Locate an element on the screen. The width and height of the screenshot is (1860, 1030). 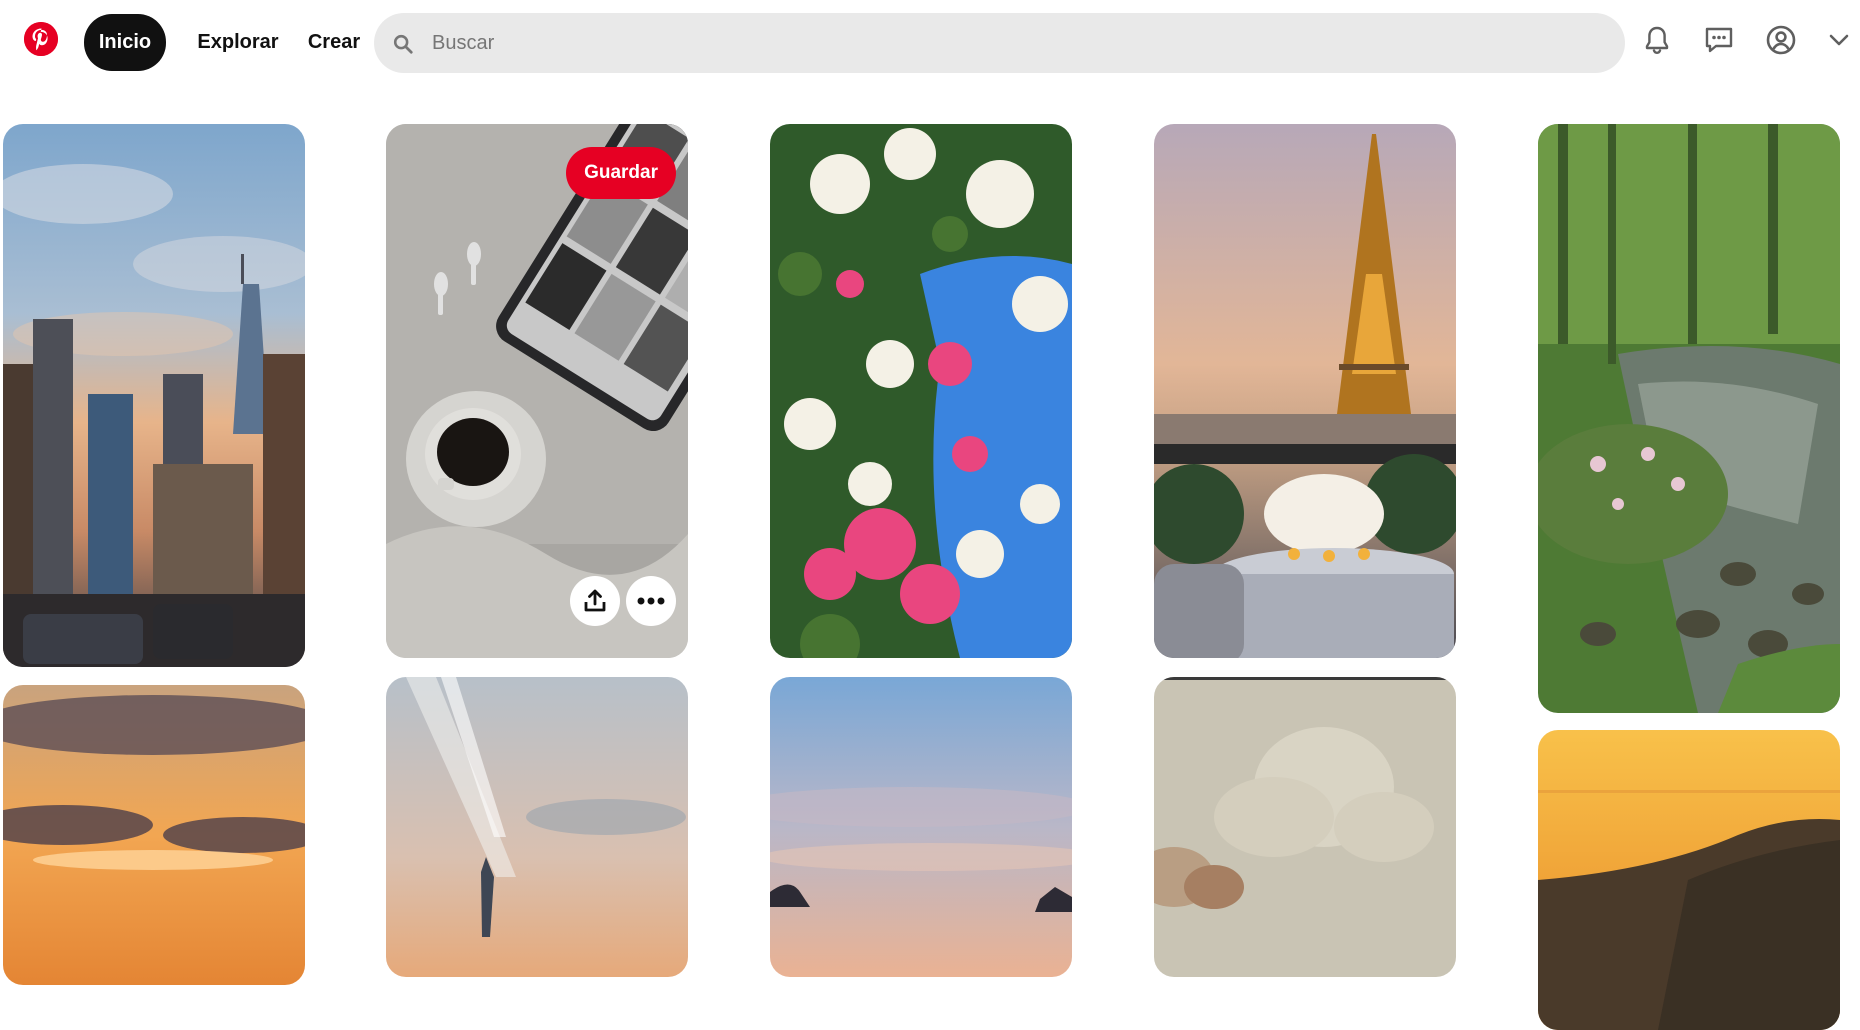
nav-explore-link: Explorar is located at coordinates (238, 42).